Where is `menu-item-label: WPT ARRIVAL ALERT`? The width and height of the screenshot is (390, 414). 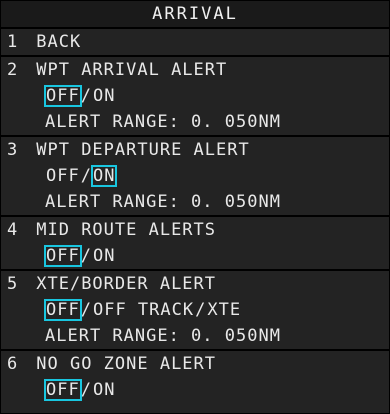
menu-item-label: WPT ARRIVAL ALERT is located at coordinates (132, 70).